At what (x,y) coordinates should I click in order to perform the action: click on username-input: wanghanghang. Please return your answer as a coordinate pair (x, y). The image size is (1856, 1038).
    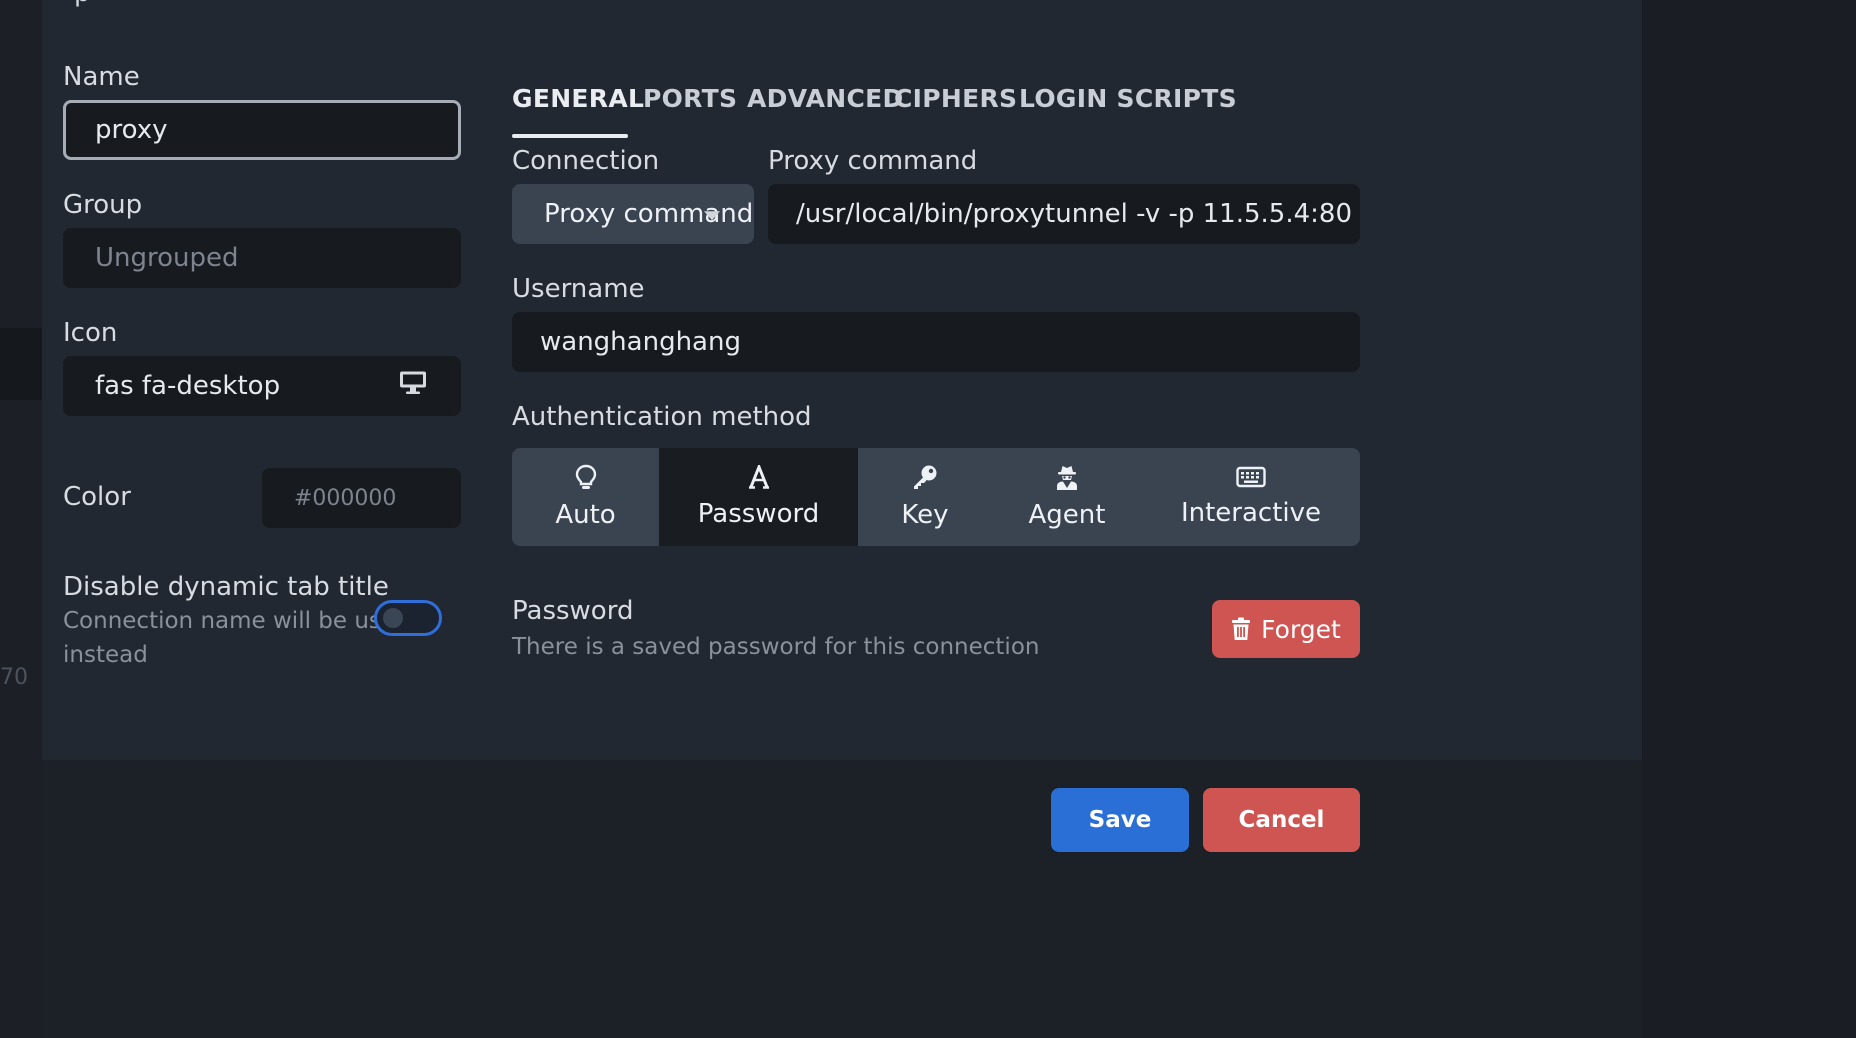
    Looking at the image, I should click on (936, 342).